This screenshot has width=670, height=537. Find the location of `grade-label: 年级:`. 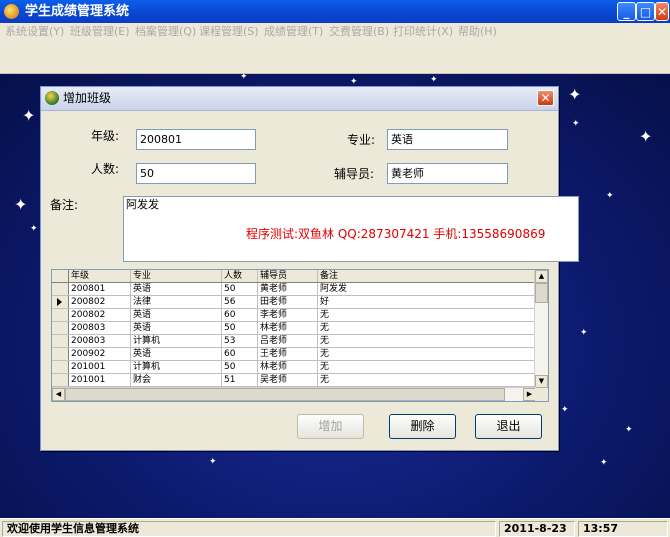

grade-label: 年级: is located at coordinates (105, 136).